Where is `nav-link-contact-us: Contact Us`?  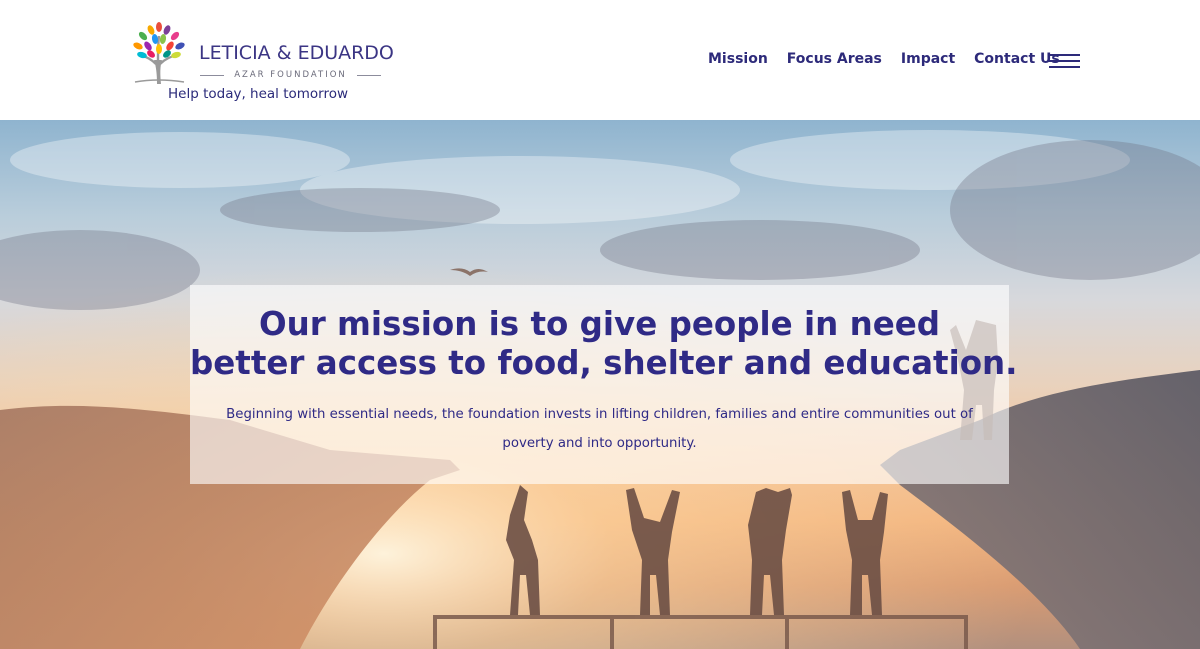 nav-link-contact-us: Contact Us is located at coordinates (1017, 59).